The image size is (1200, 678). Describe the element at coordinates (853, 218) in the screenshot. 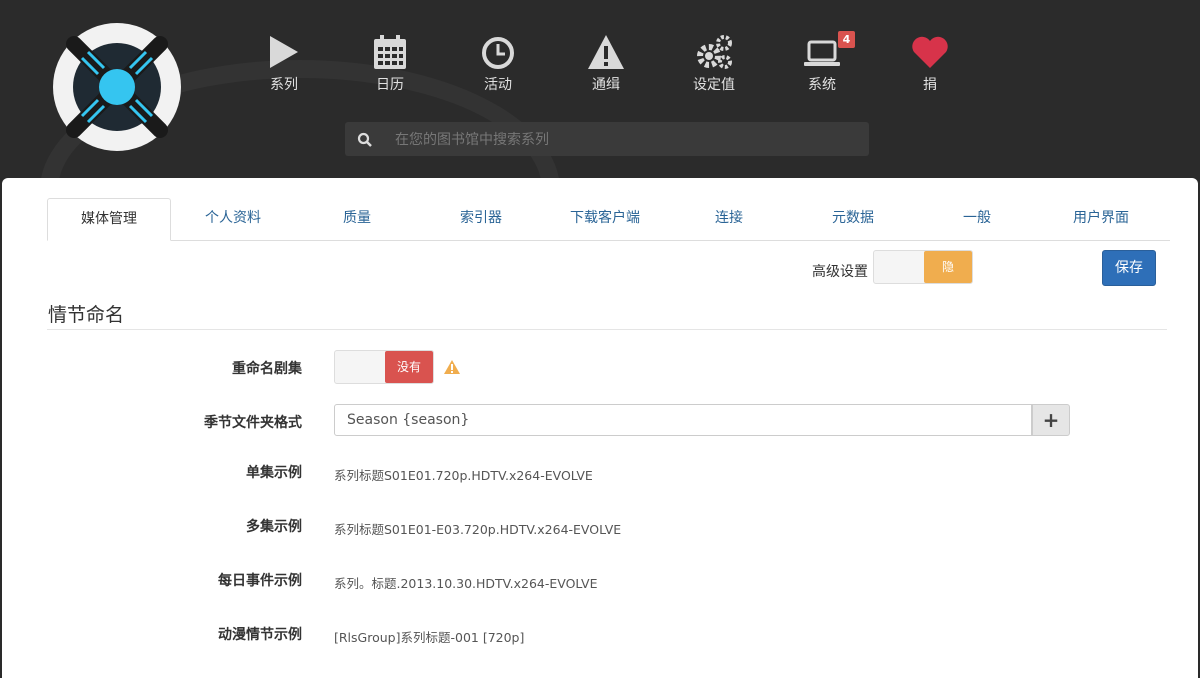

I see `tab-metadata: 元数据` at that location.